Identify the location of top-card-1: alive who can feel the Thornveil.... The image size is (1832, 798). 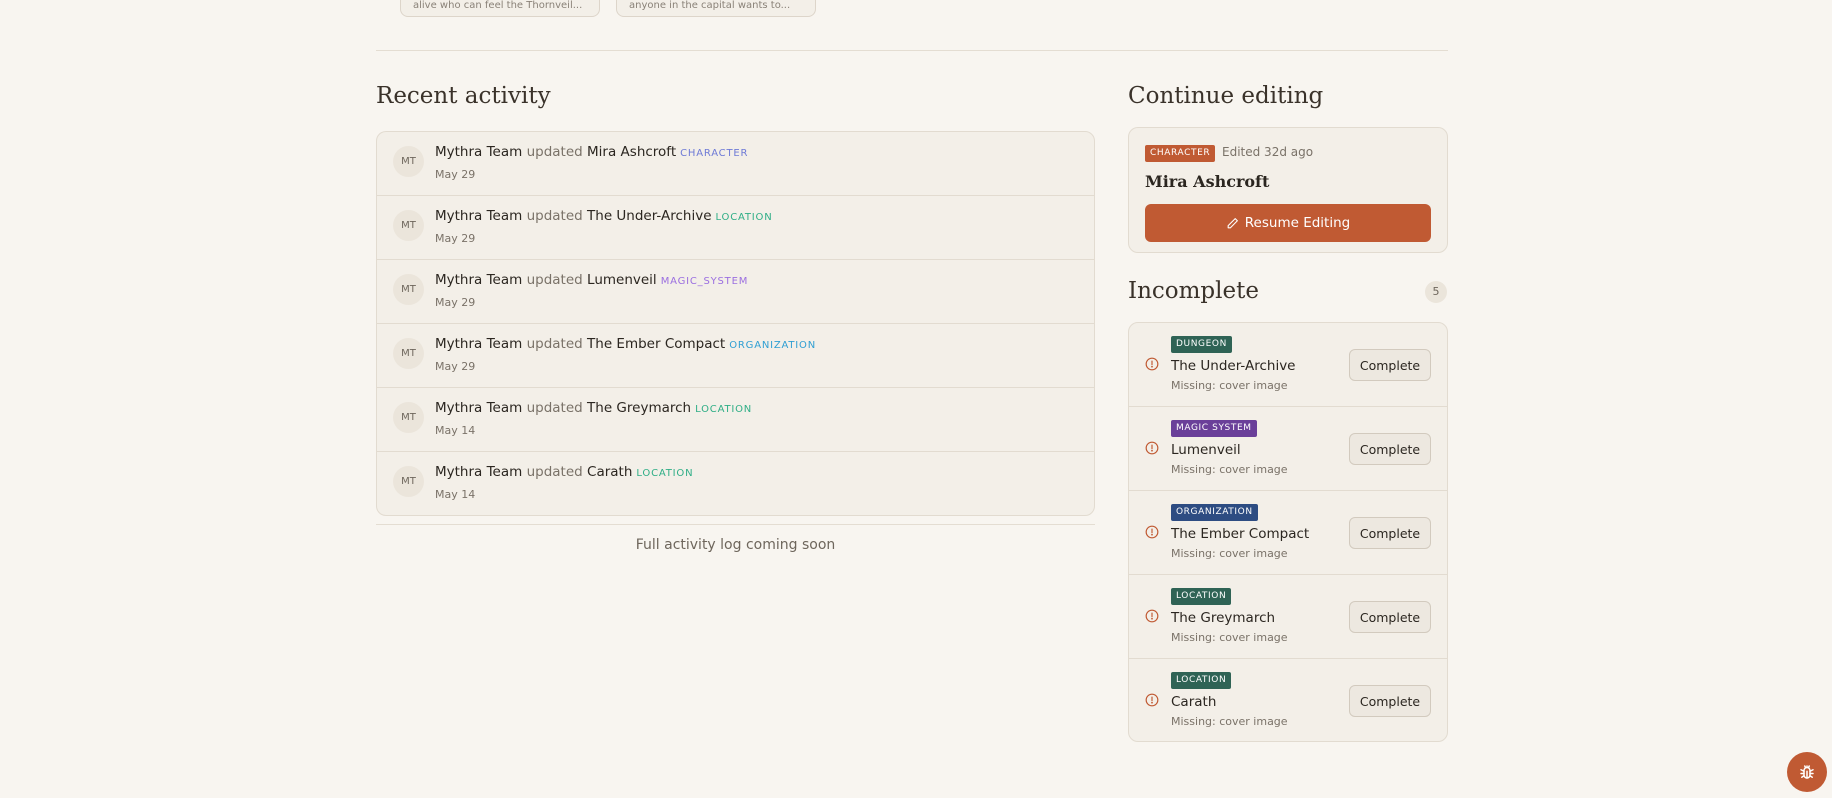
(500, 8).